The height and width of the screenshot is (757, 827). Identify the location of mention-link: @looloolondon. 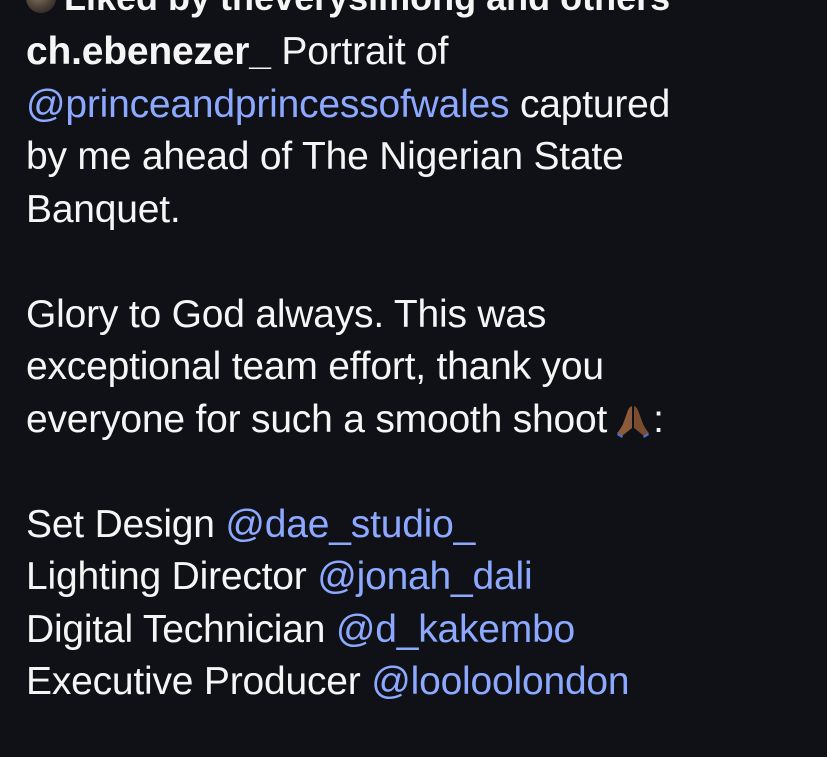
(500, 681).